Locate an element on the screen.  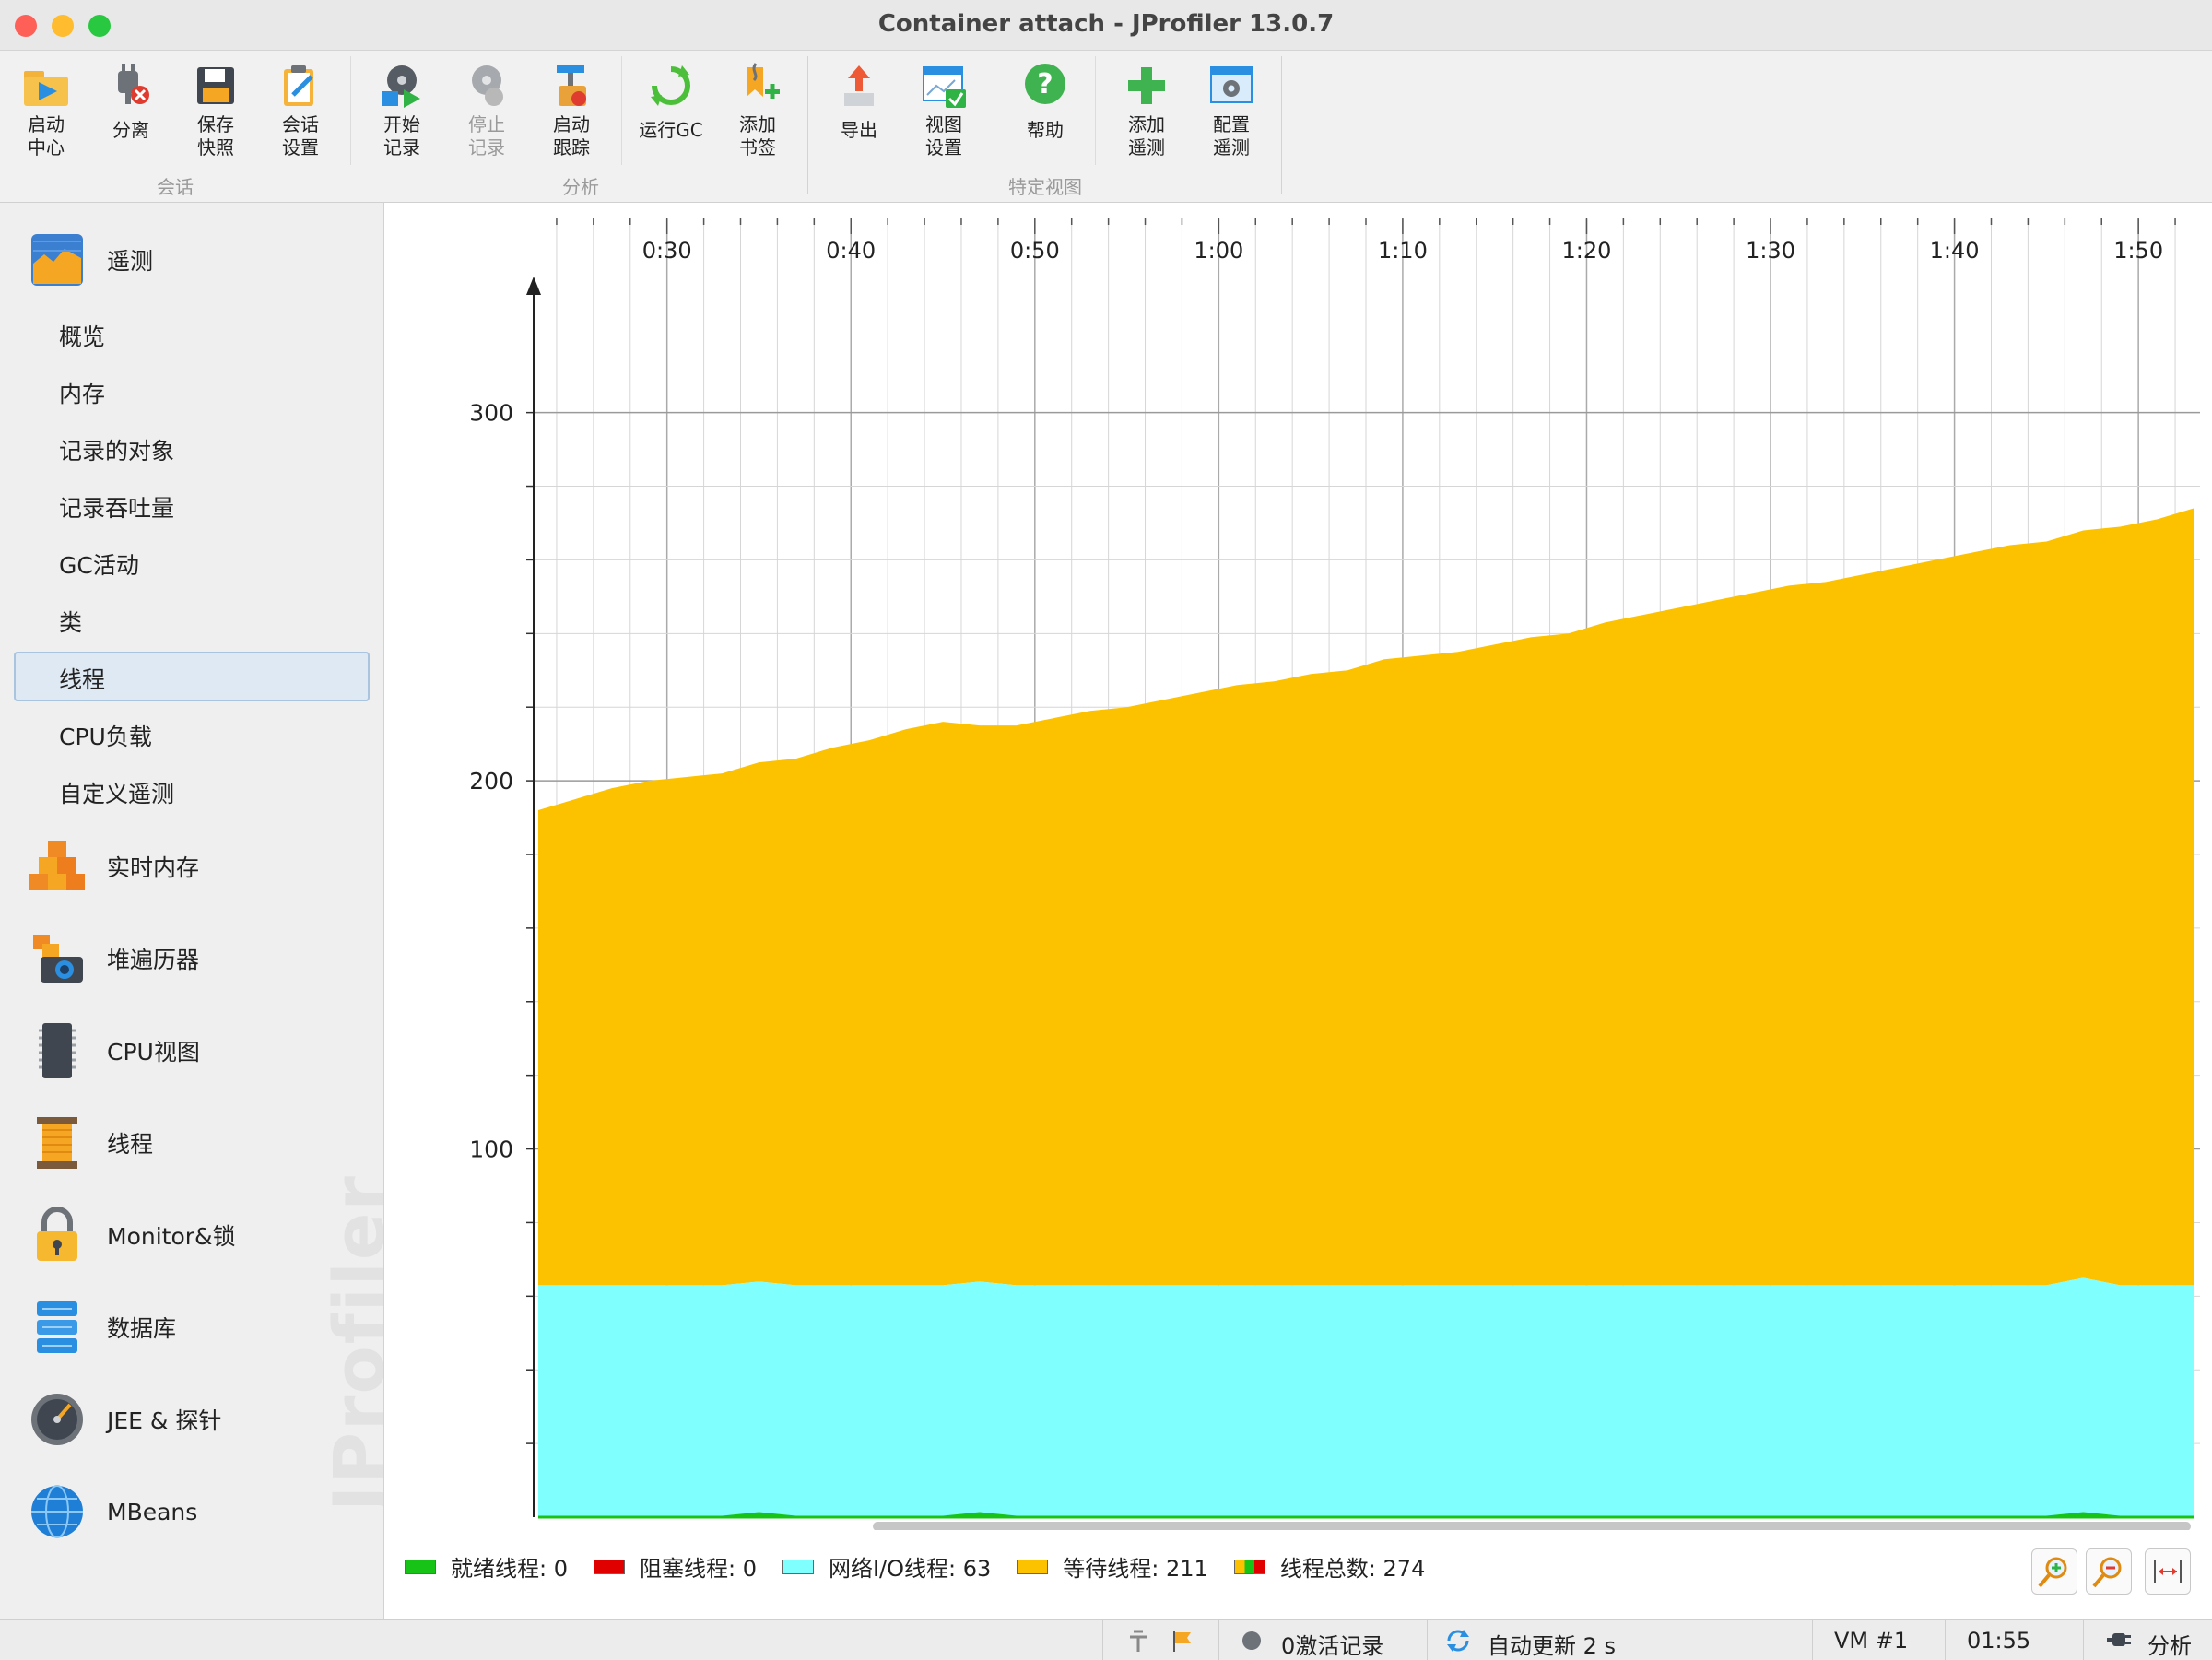
zoom-in-icon is located at coordinates (2052, 1572).